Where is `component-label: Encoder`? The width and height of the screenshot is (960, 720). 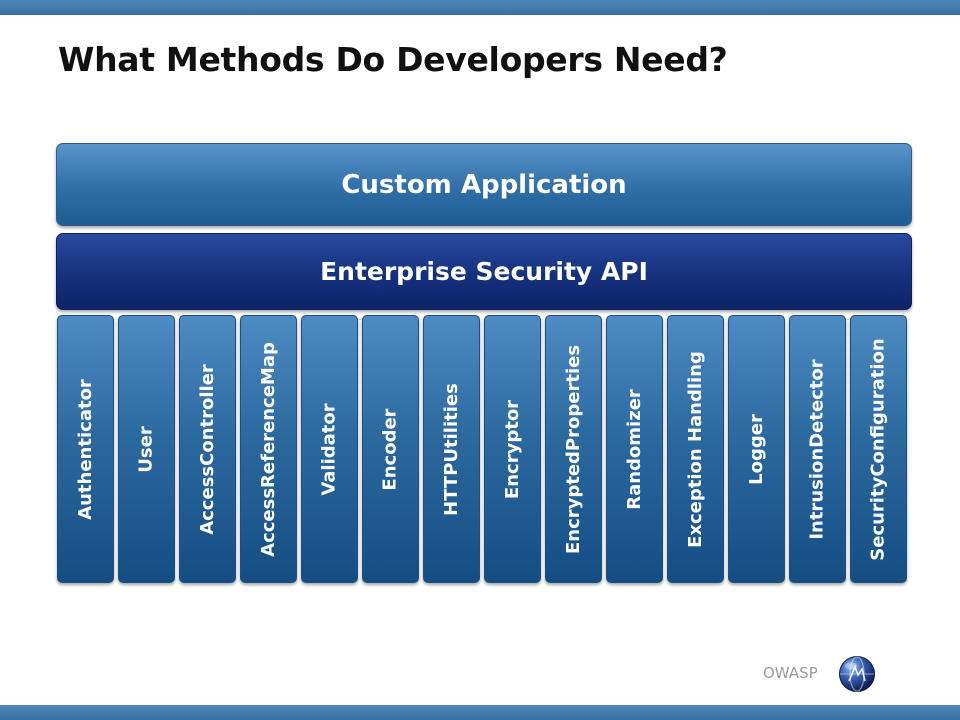
component-label: Encoder is located at coordinates (390, 449).